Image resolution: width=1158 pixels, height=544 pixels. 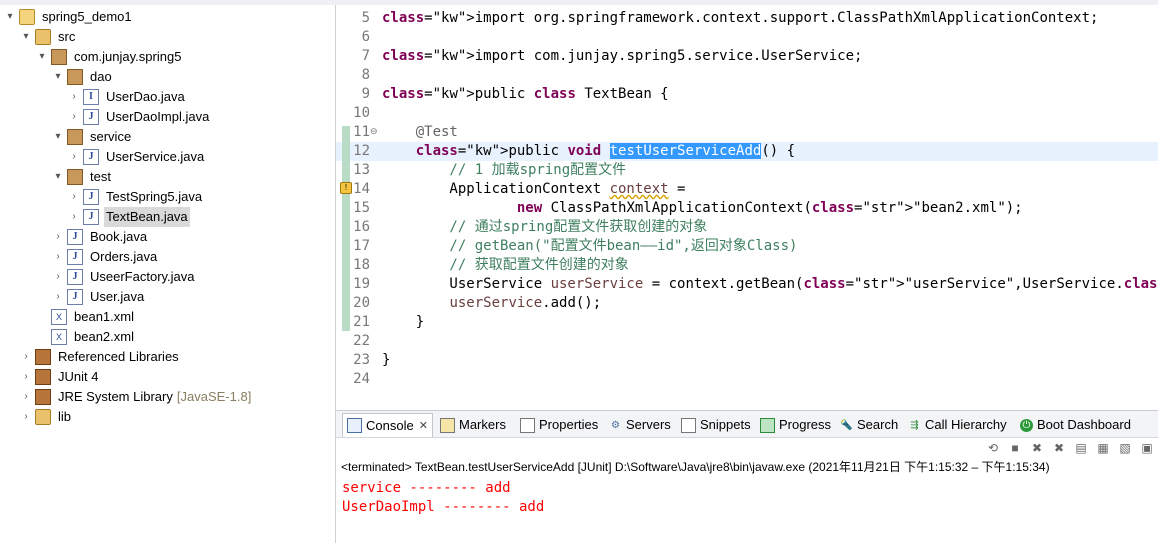 What do you see at coordinates (136, 397) in the screenshot?
I see `tree-item-jre: › JRE System Library [JavaSE-1.8]` at bounding box center [136, 397].